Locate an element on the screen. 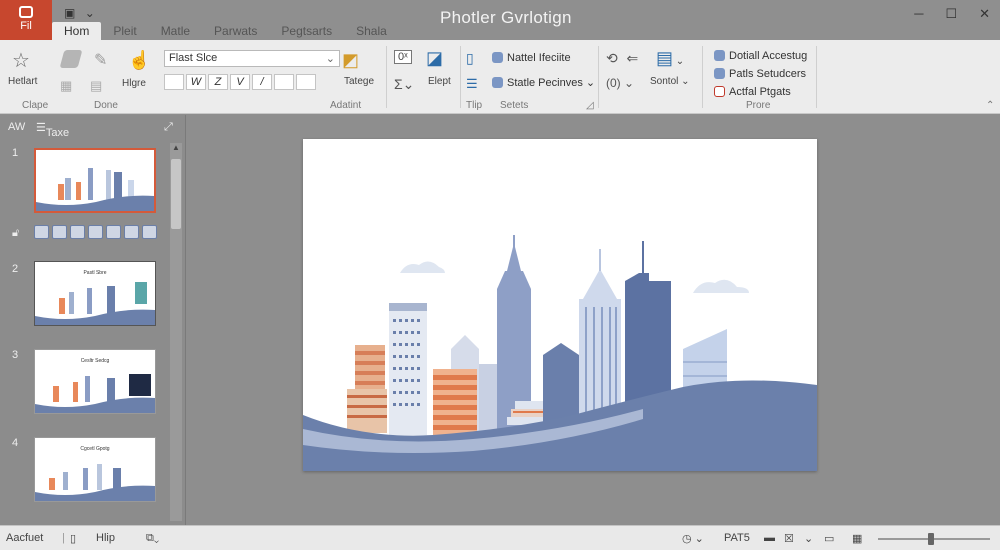 This screenshot has height=550, width=1000. elept-button: Elept is located at coordinates (439, 81).